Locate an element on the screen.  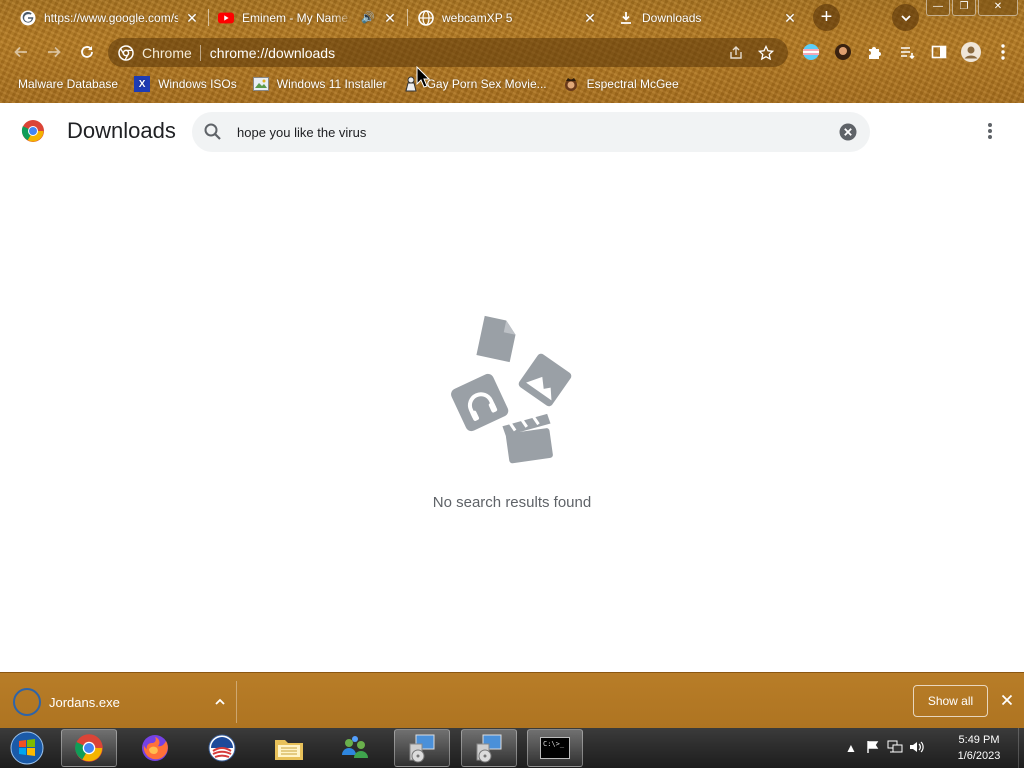
system-tray: ▲ is located at coordinates (884, 748).